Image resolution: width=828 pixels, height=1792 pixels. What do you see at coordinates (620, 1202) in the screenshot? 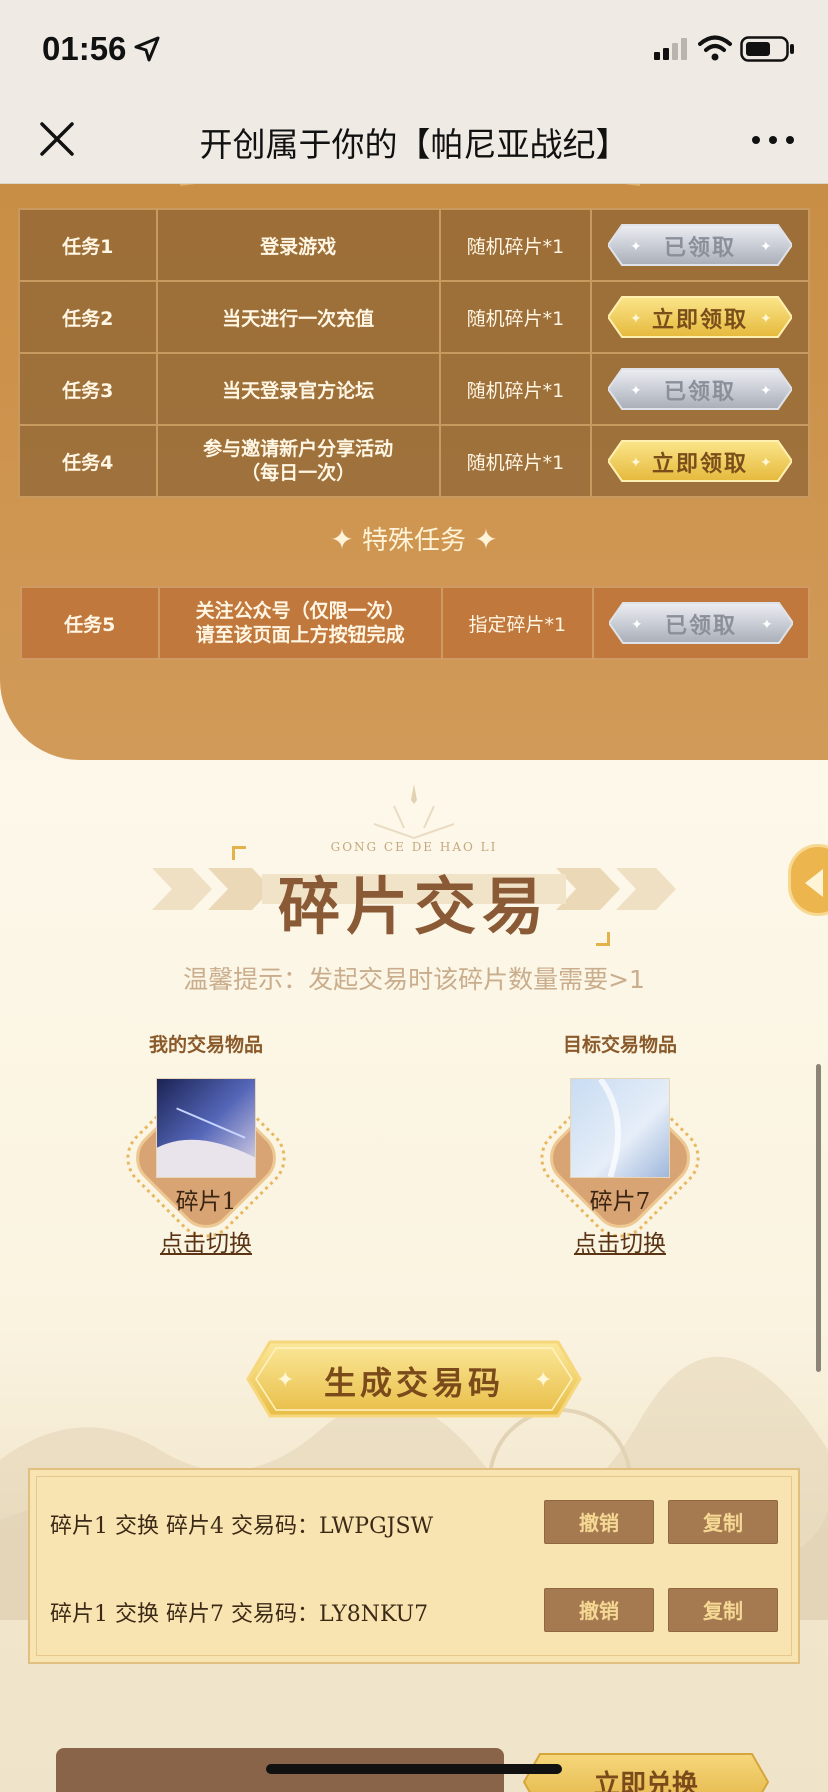
I see `target-item-name: 碎片7` at bounding box center [620, 1202].